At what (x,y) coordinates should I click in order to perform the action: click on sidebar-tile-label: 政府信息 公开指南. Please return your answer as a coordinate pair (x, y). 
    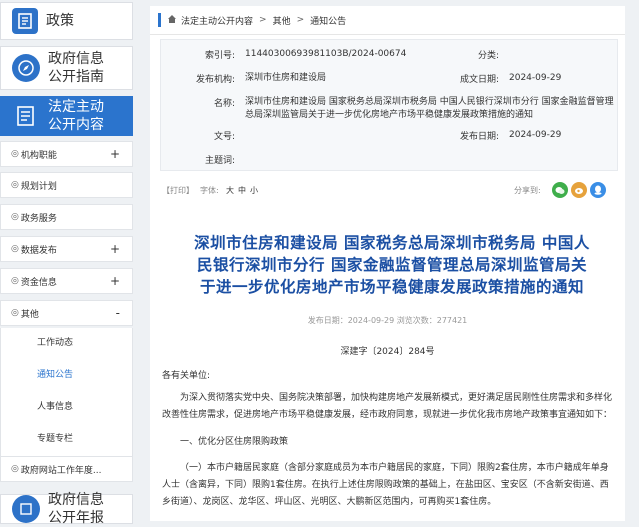
    Looking at the image, I should click on (76, 68).